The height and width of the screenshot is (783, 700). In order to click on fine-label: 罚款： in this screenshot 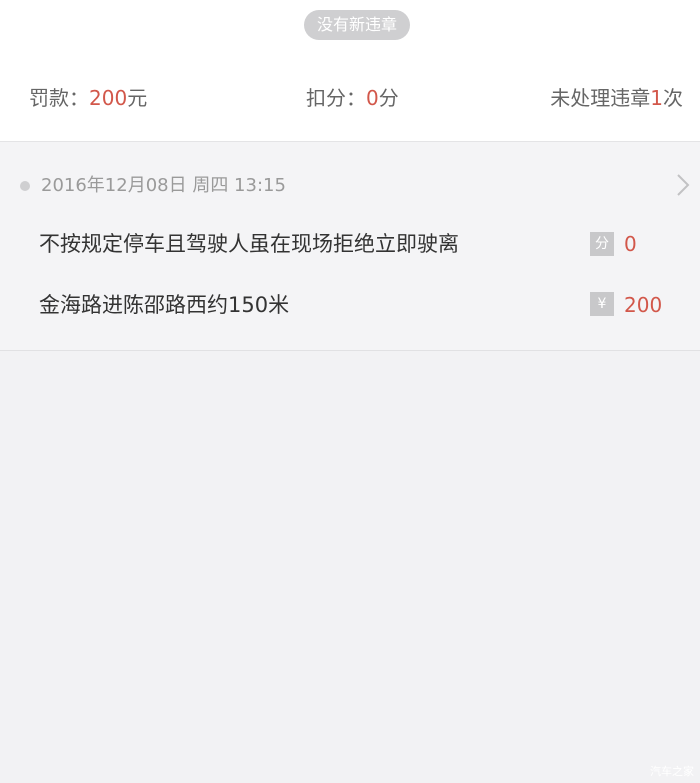, I will do `click(59, 98)`.